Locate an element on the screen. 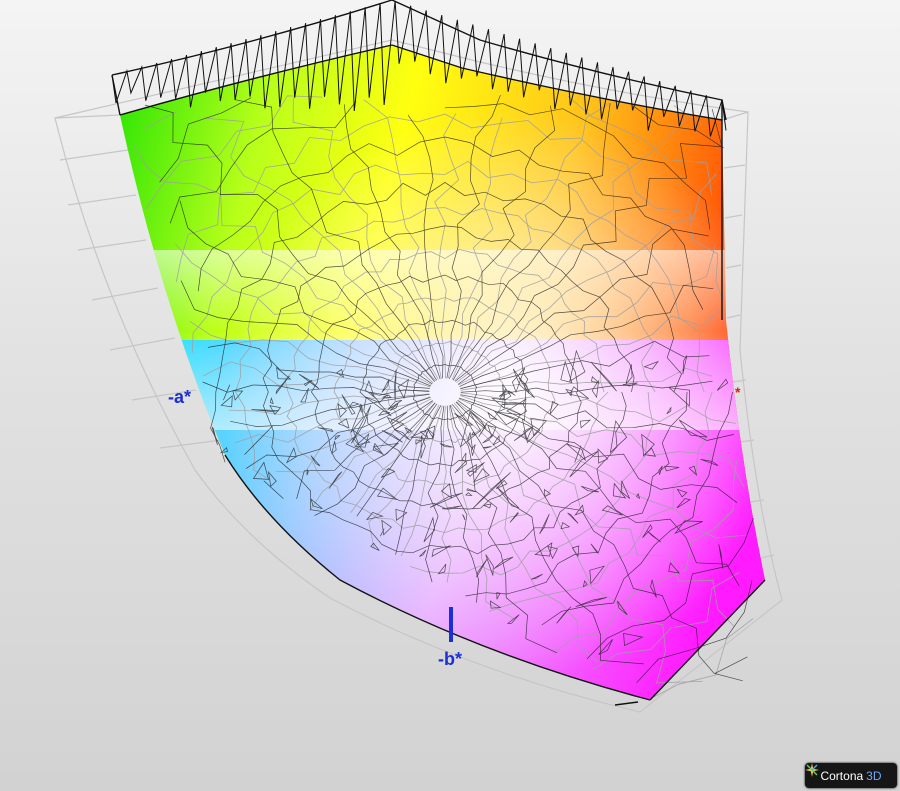 The height and width of the screenshot is (791, 900). pos-a-axis-label: * is located at coordinates (738, 392).